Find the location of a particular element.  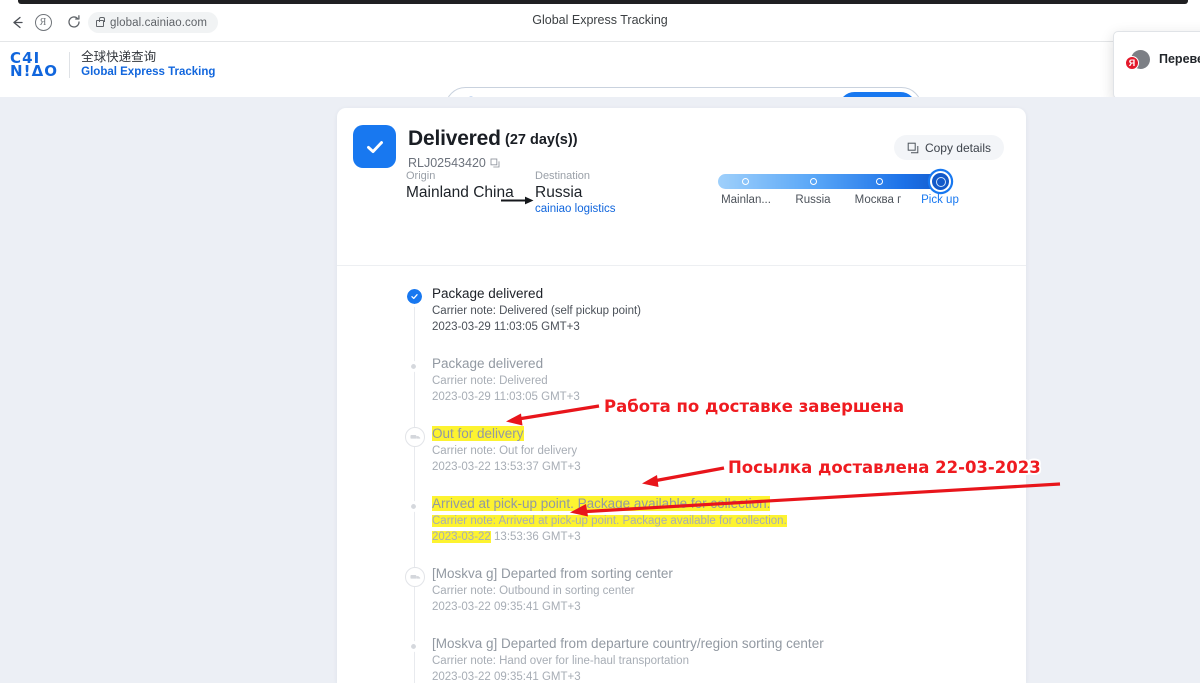

annotation-parcel-delivered: Посылка доставлена 22-03-2023 is located at coordinates (884, 467).